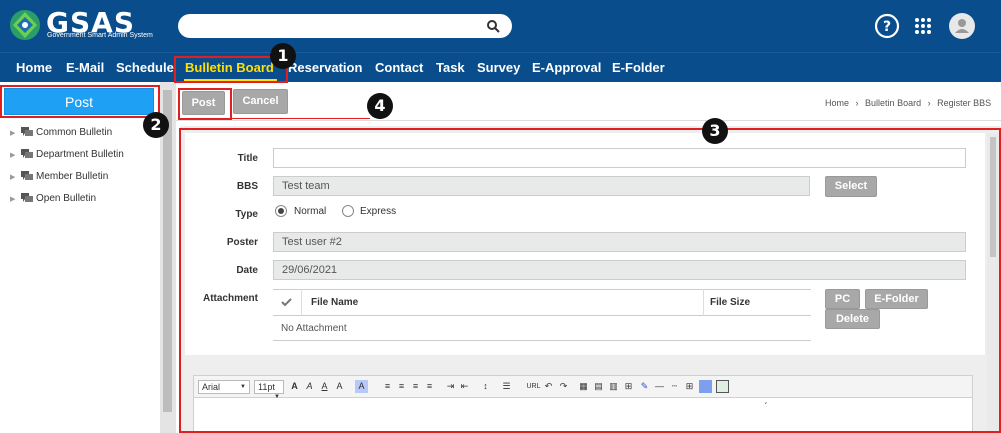 This screenshot has height=433, width=1001. I want to click on apps-grid-icon, so click(923, 26).